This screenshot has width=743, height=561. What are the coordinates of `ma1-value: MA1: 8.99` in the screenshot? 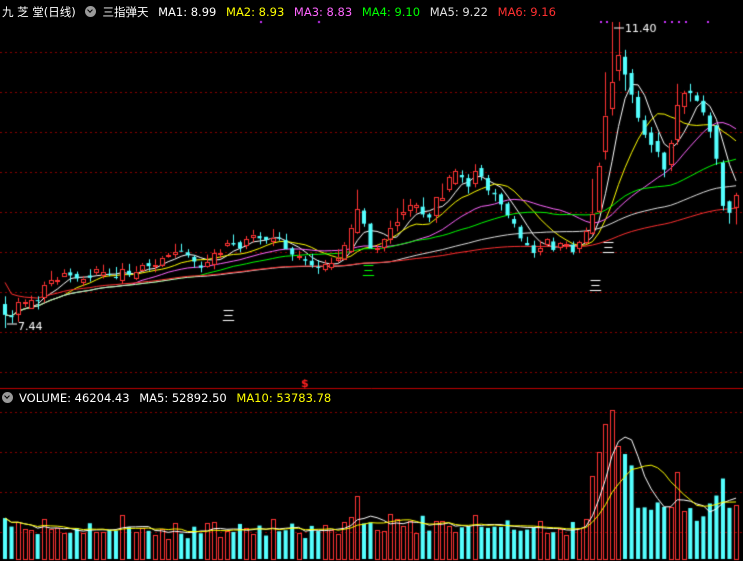 It's located at (187, 12).